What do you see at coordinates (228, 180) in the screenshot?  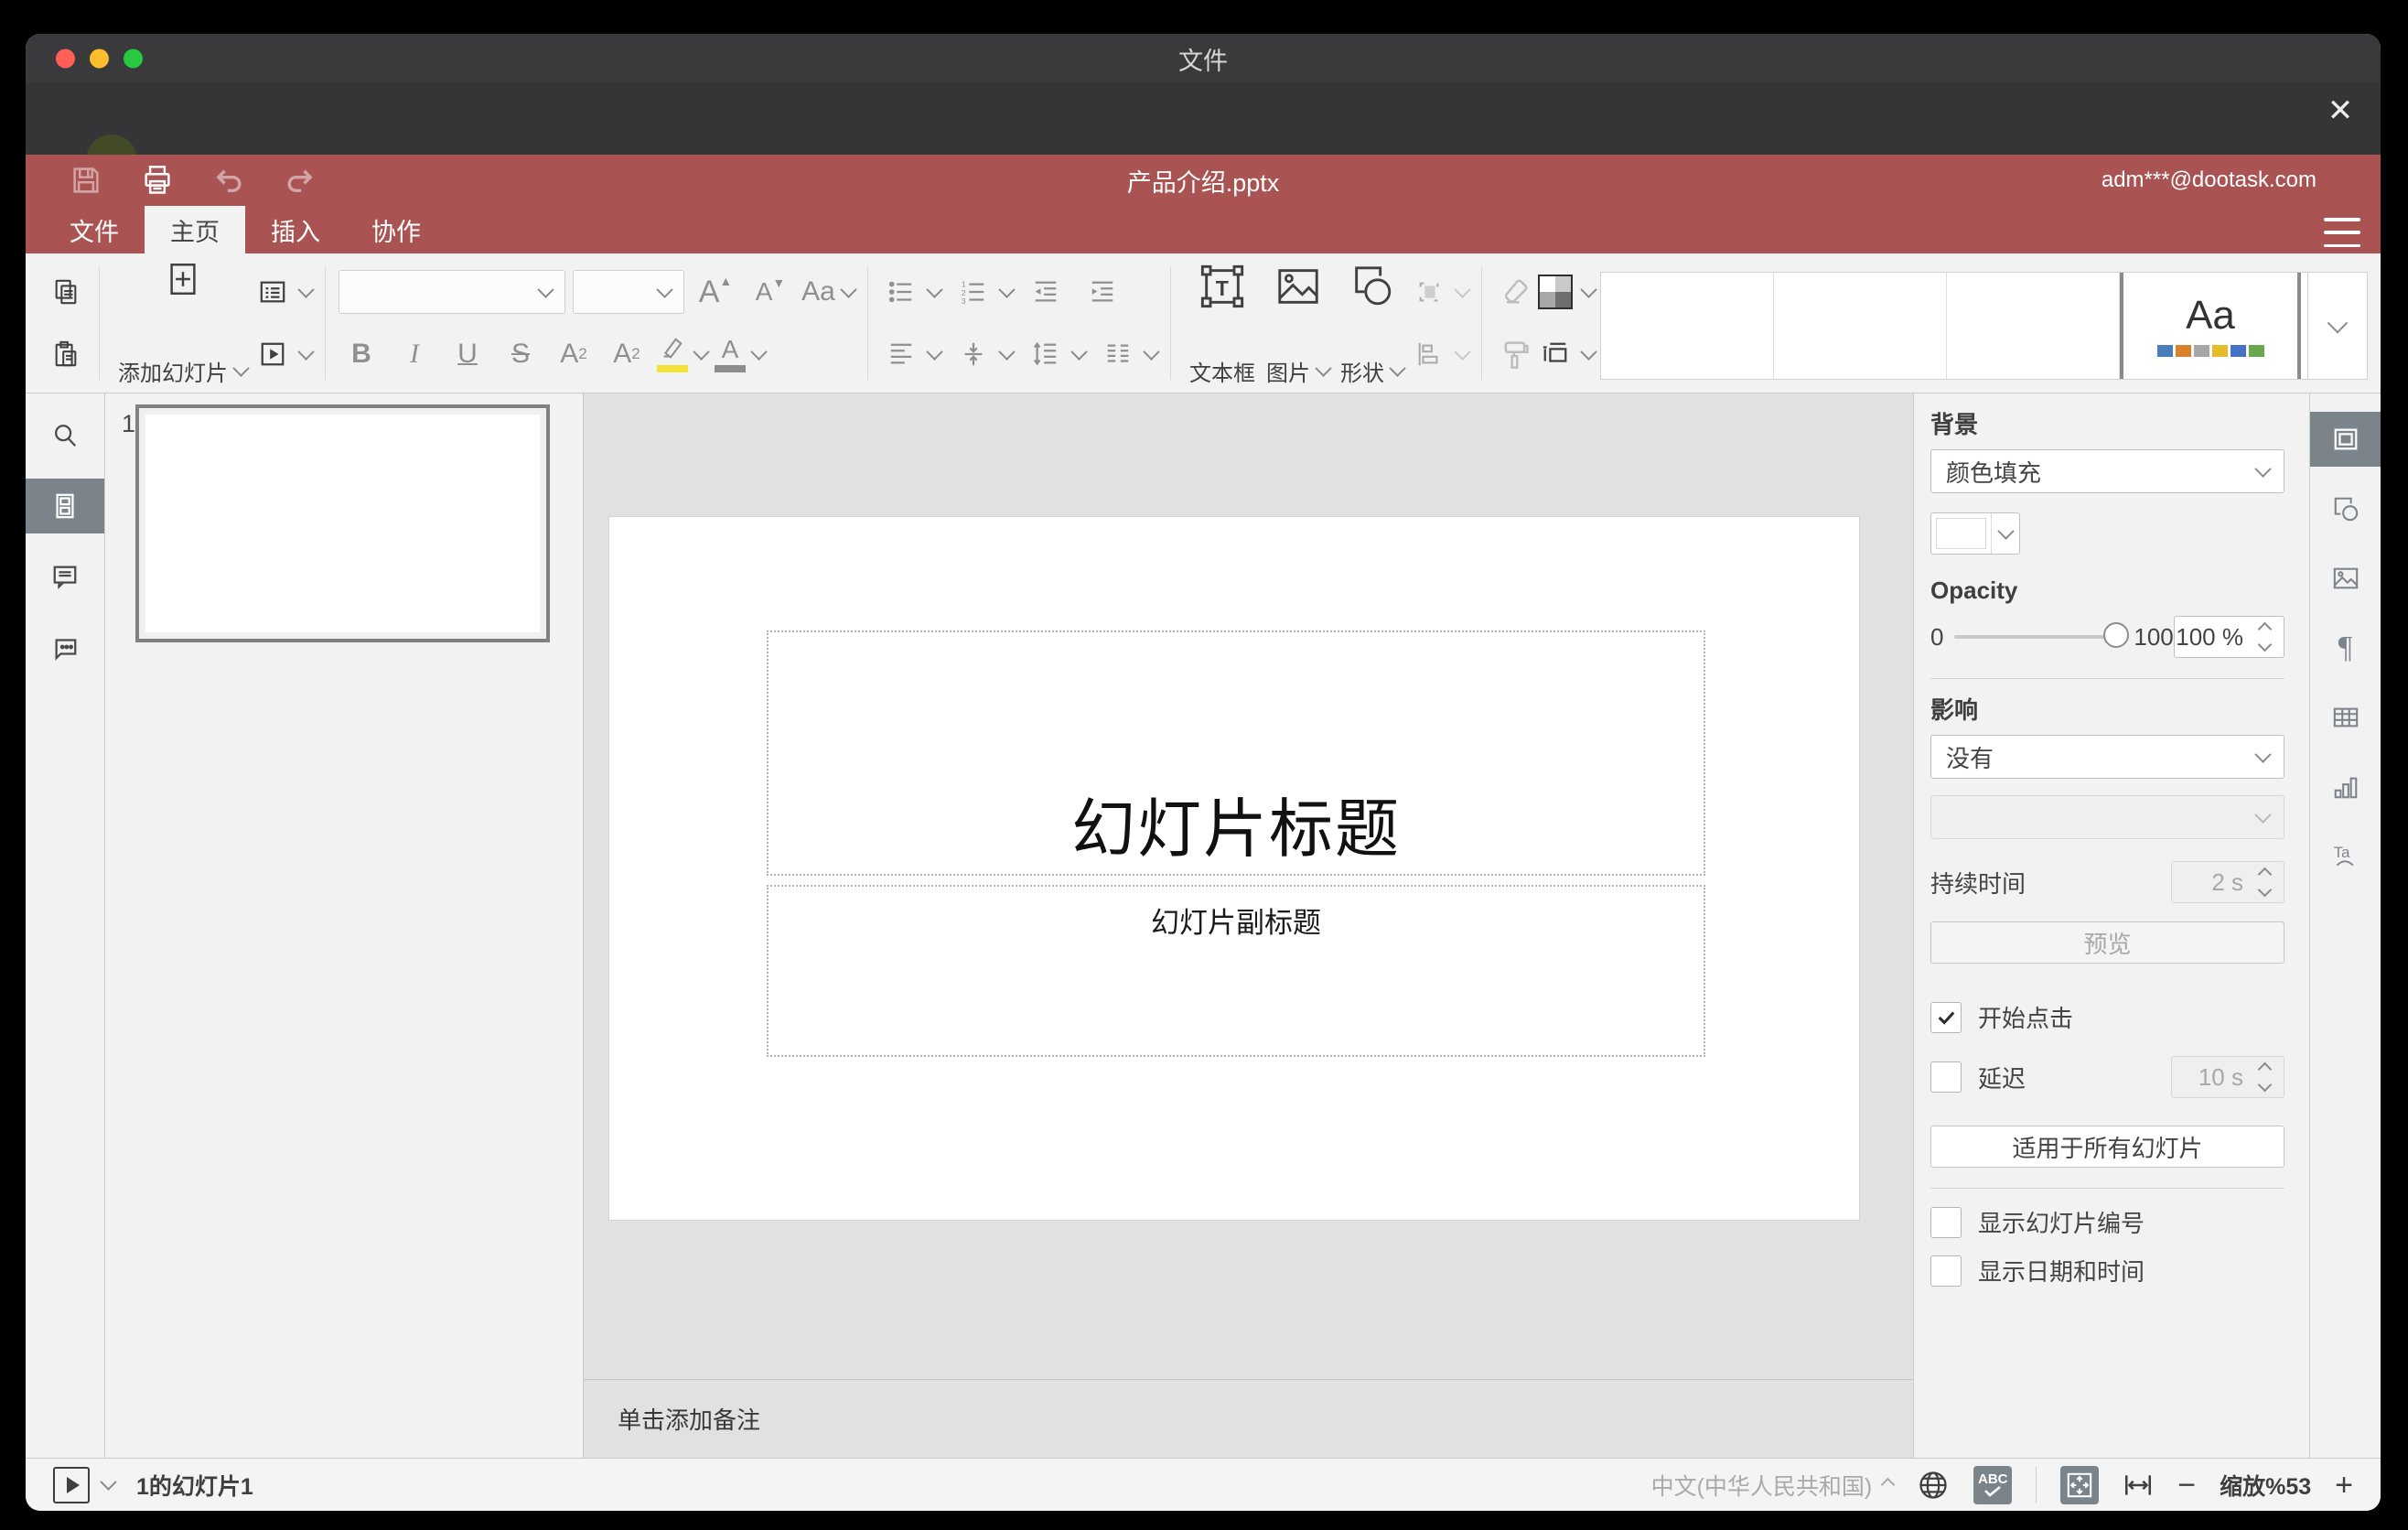 I see `undo-icon` at bounding box center [228, 180].